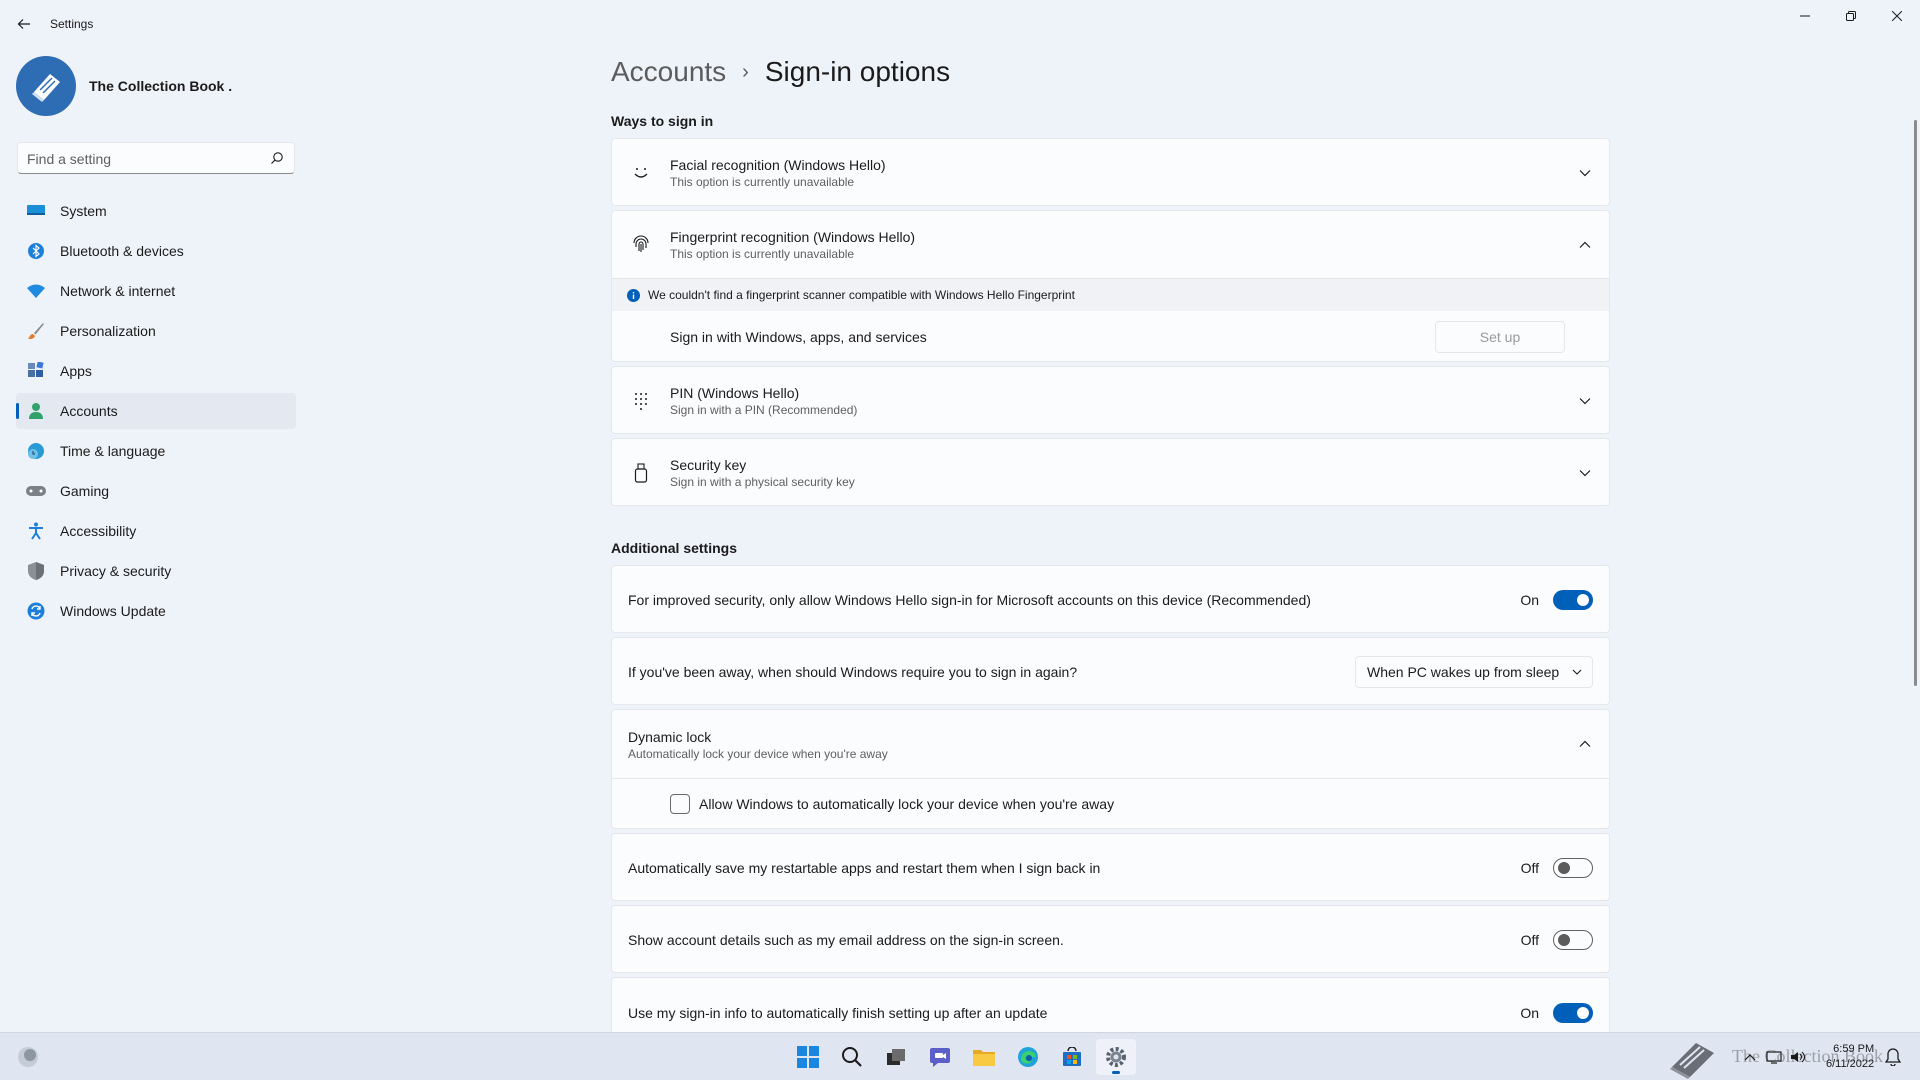  I want to click on sidebar-item-personalization: Personalization, so click(156, 331).